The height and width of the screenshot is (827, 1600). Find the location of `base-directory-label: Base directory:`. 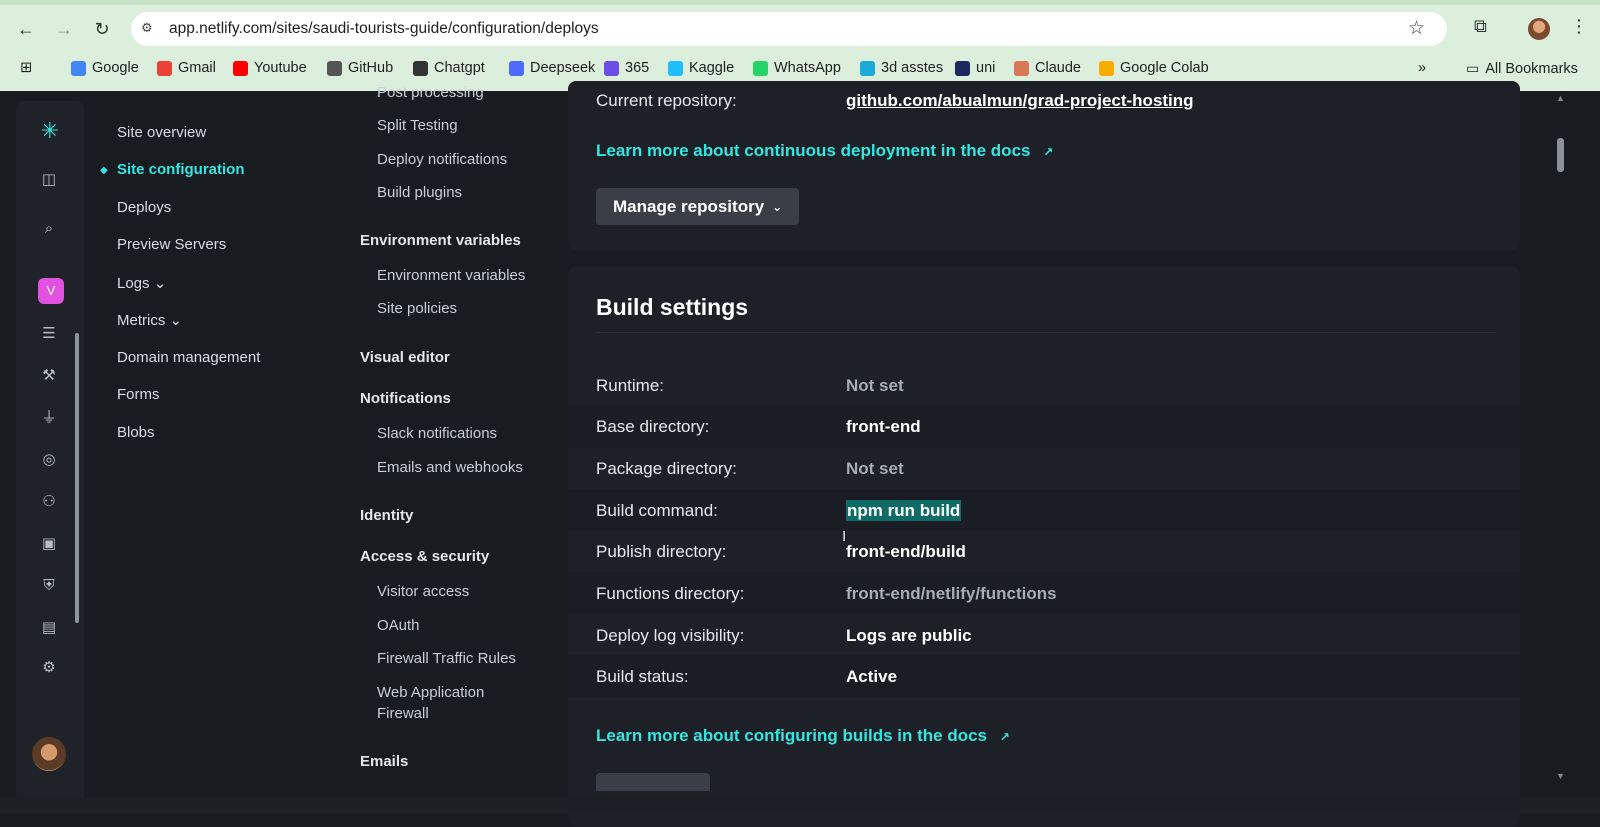

base-directory-label: Base directory: is located at coordinates (653, 426).